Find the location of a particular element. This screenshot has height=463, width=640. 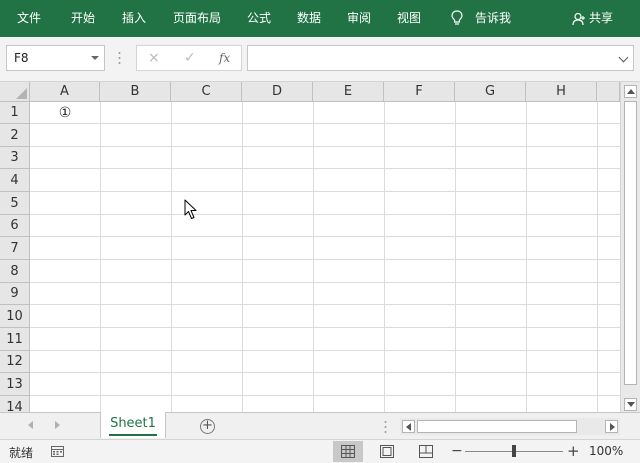

tab-page-layout: 页面布局 is located at coordinates (197, 18).